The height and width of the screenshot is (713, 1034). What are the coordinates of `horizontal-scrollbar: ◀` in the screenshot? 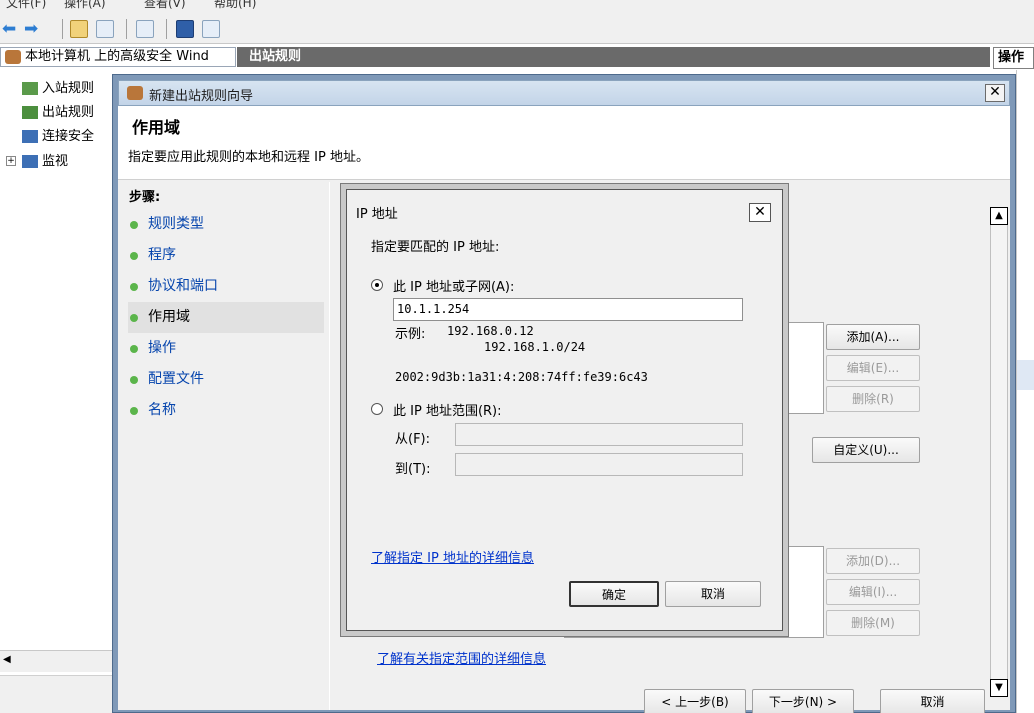 It's located at (56, 661).